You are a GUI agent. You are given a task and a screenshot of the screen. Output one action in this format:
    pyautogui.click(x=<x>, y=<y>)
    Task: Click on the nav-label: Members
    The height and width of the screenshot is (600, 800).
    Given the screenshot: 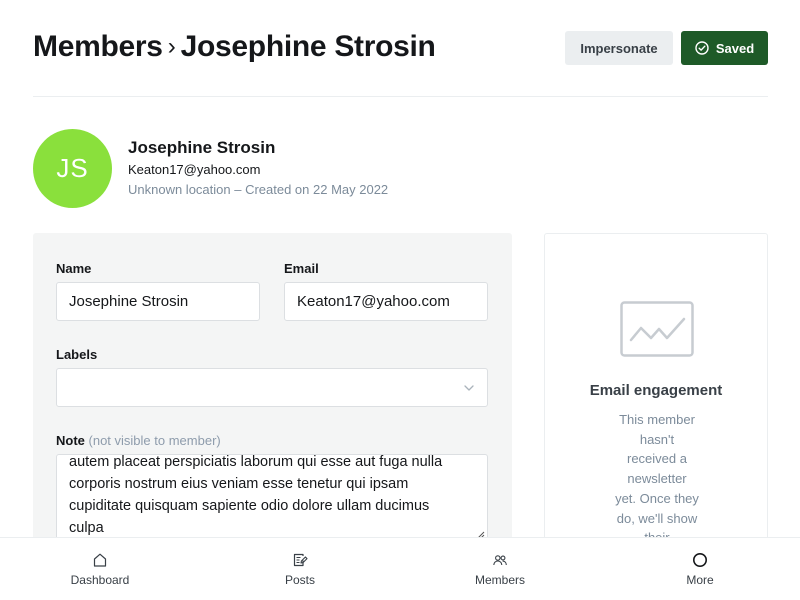 What is the action you would take?
    pyautogui.click(x=499, y=580)
    